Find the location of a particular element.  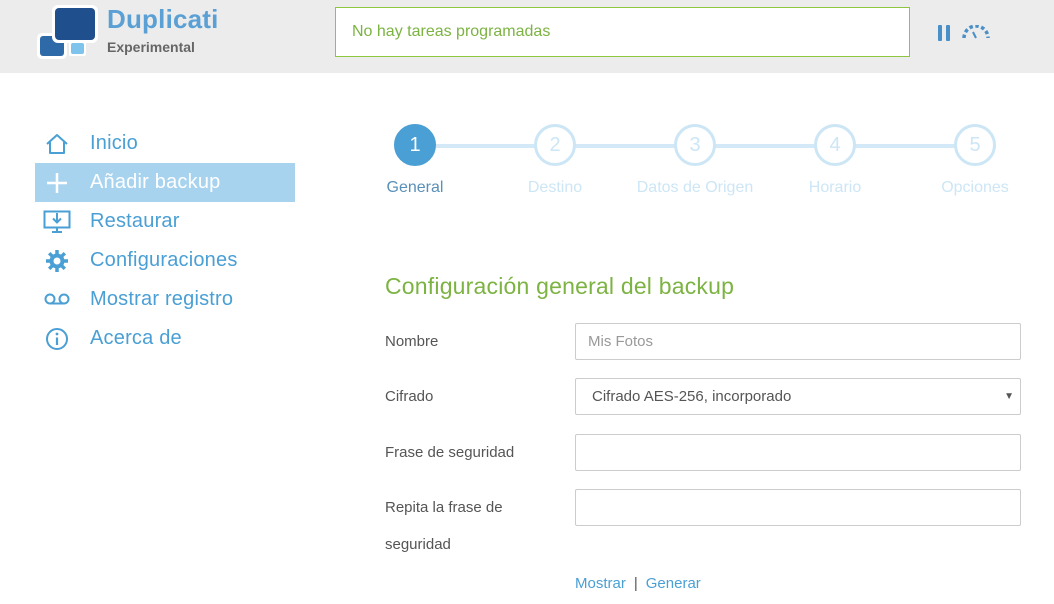

step-label: Horario is located at coordinates (835, 187).